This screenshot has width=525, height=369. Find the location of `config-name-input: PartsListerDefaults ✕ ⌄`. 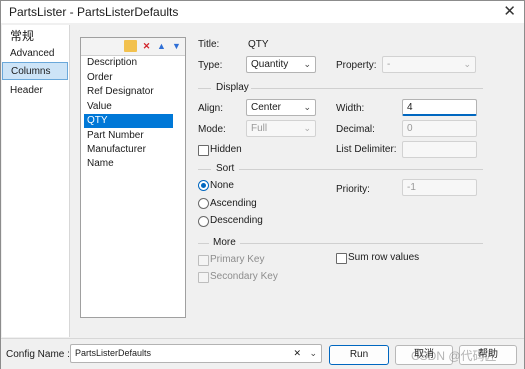

config-name-input: PartsListerDefaults ✕ ⌄ is located at coordinates (196, 353).